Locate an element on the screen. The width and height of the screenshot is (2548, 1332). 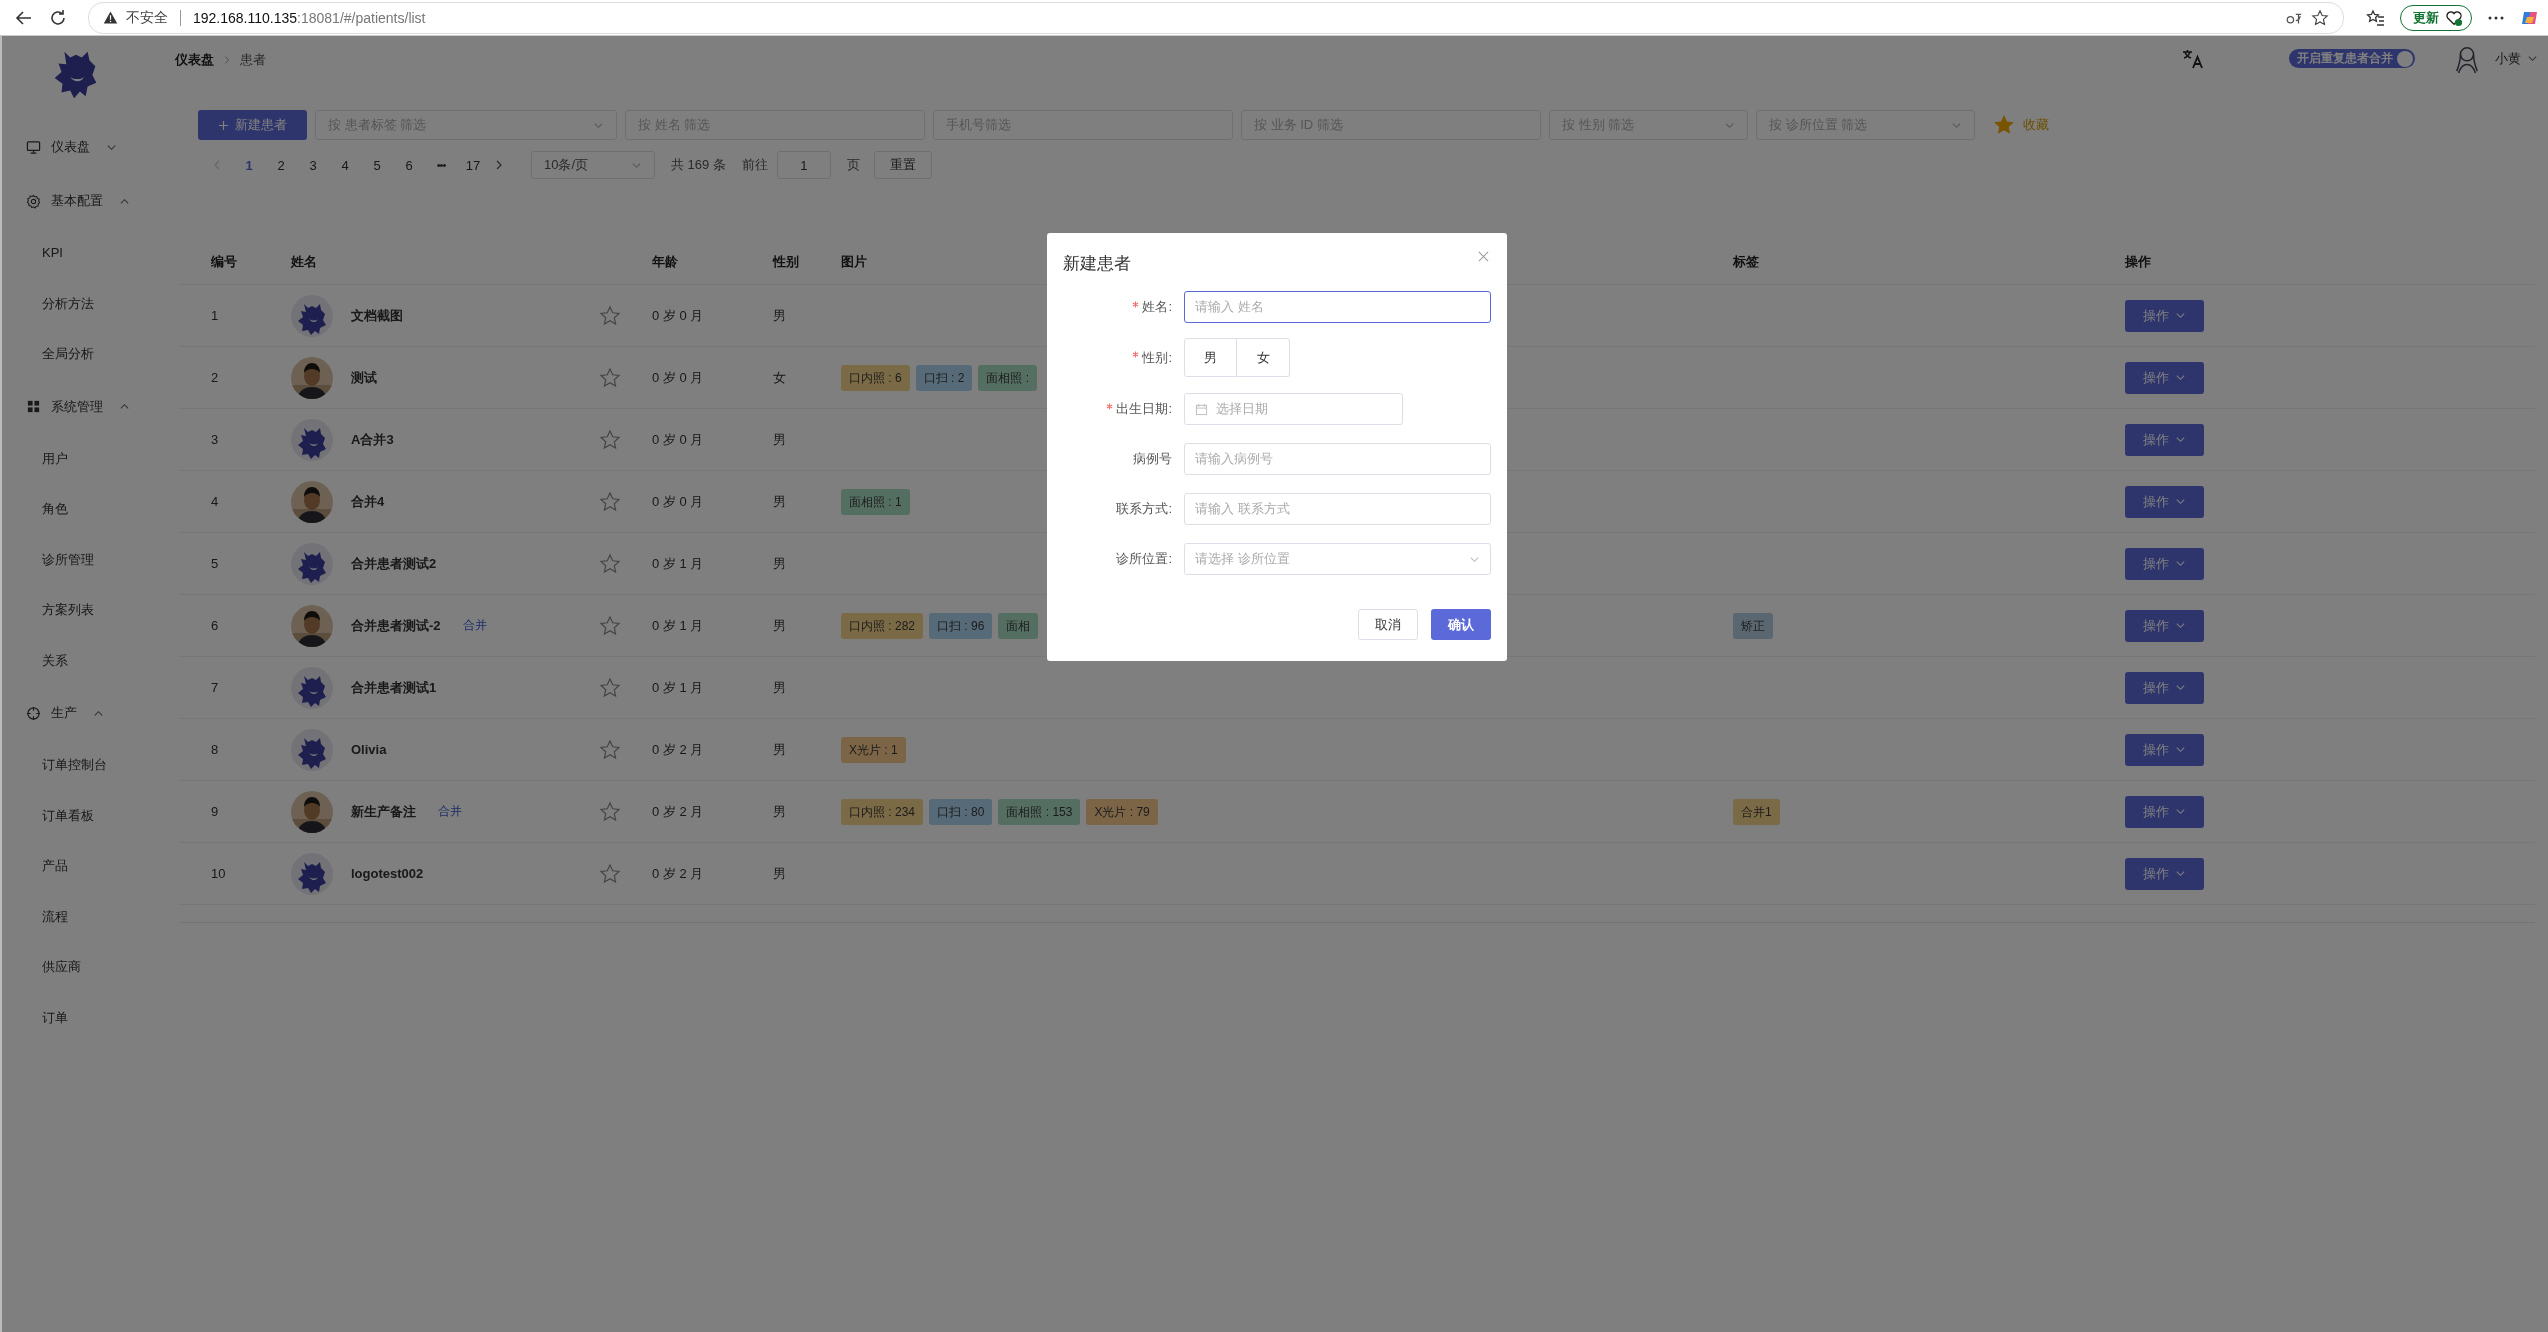
menu-item: 用户 is located at coordinates (40, 458).